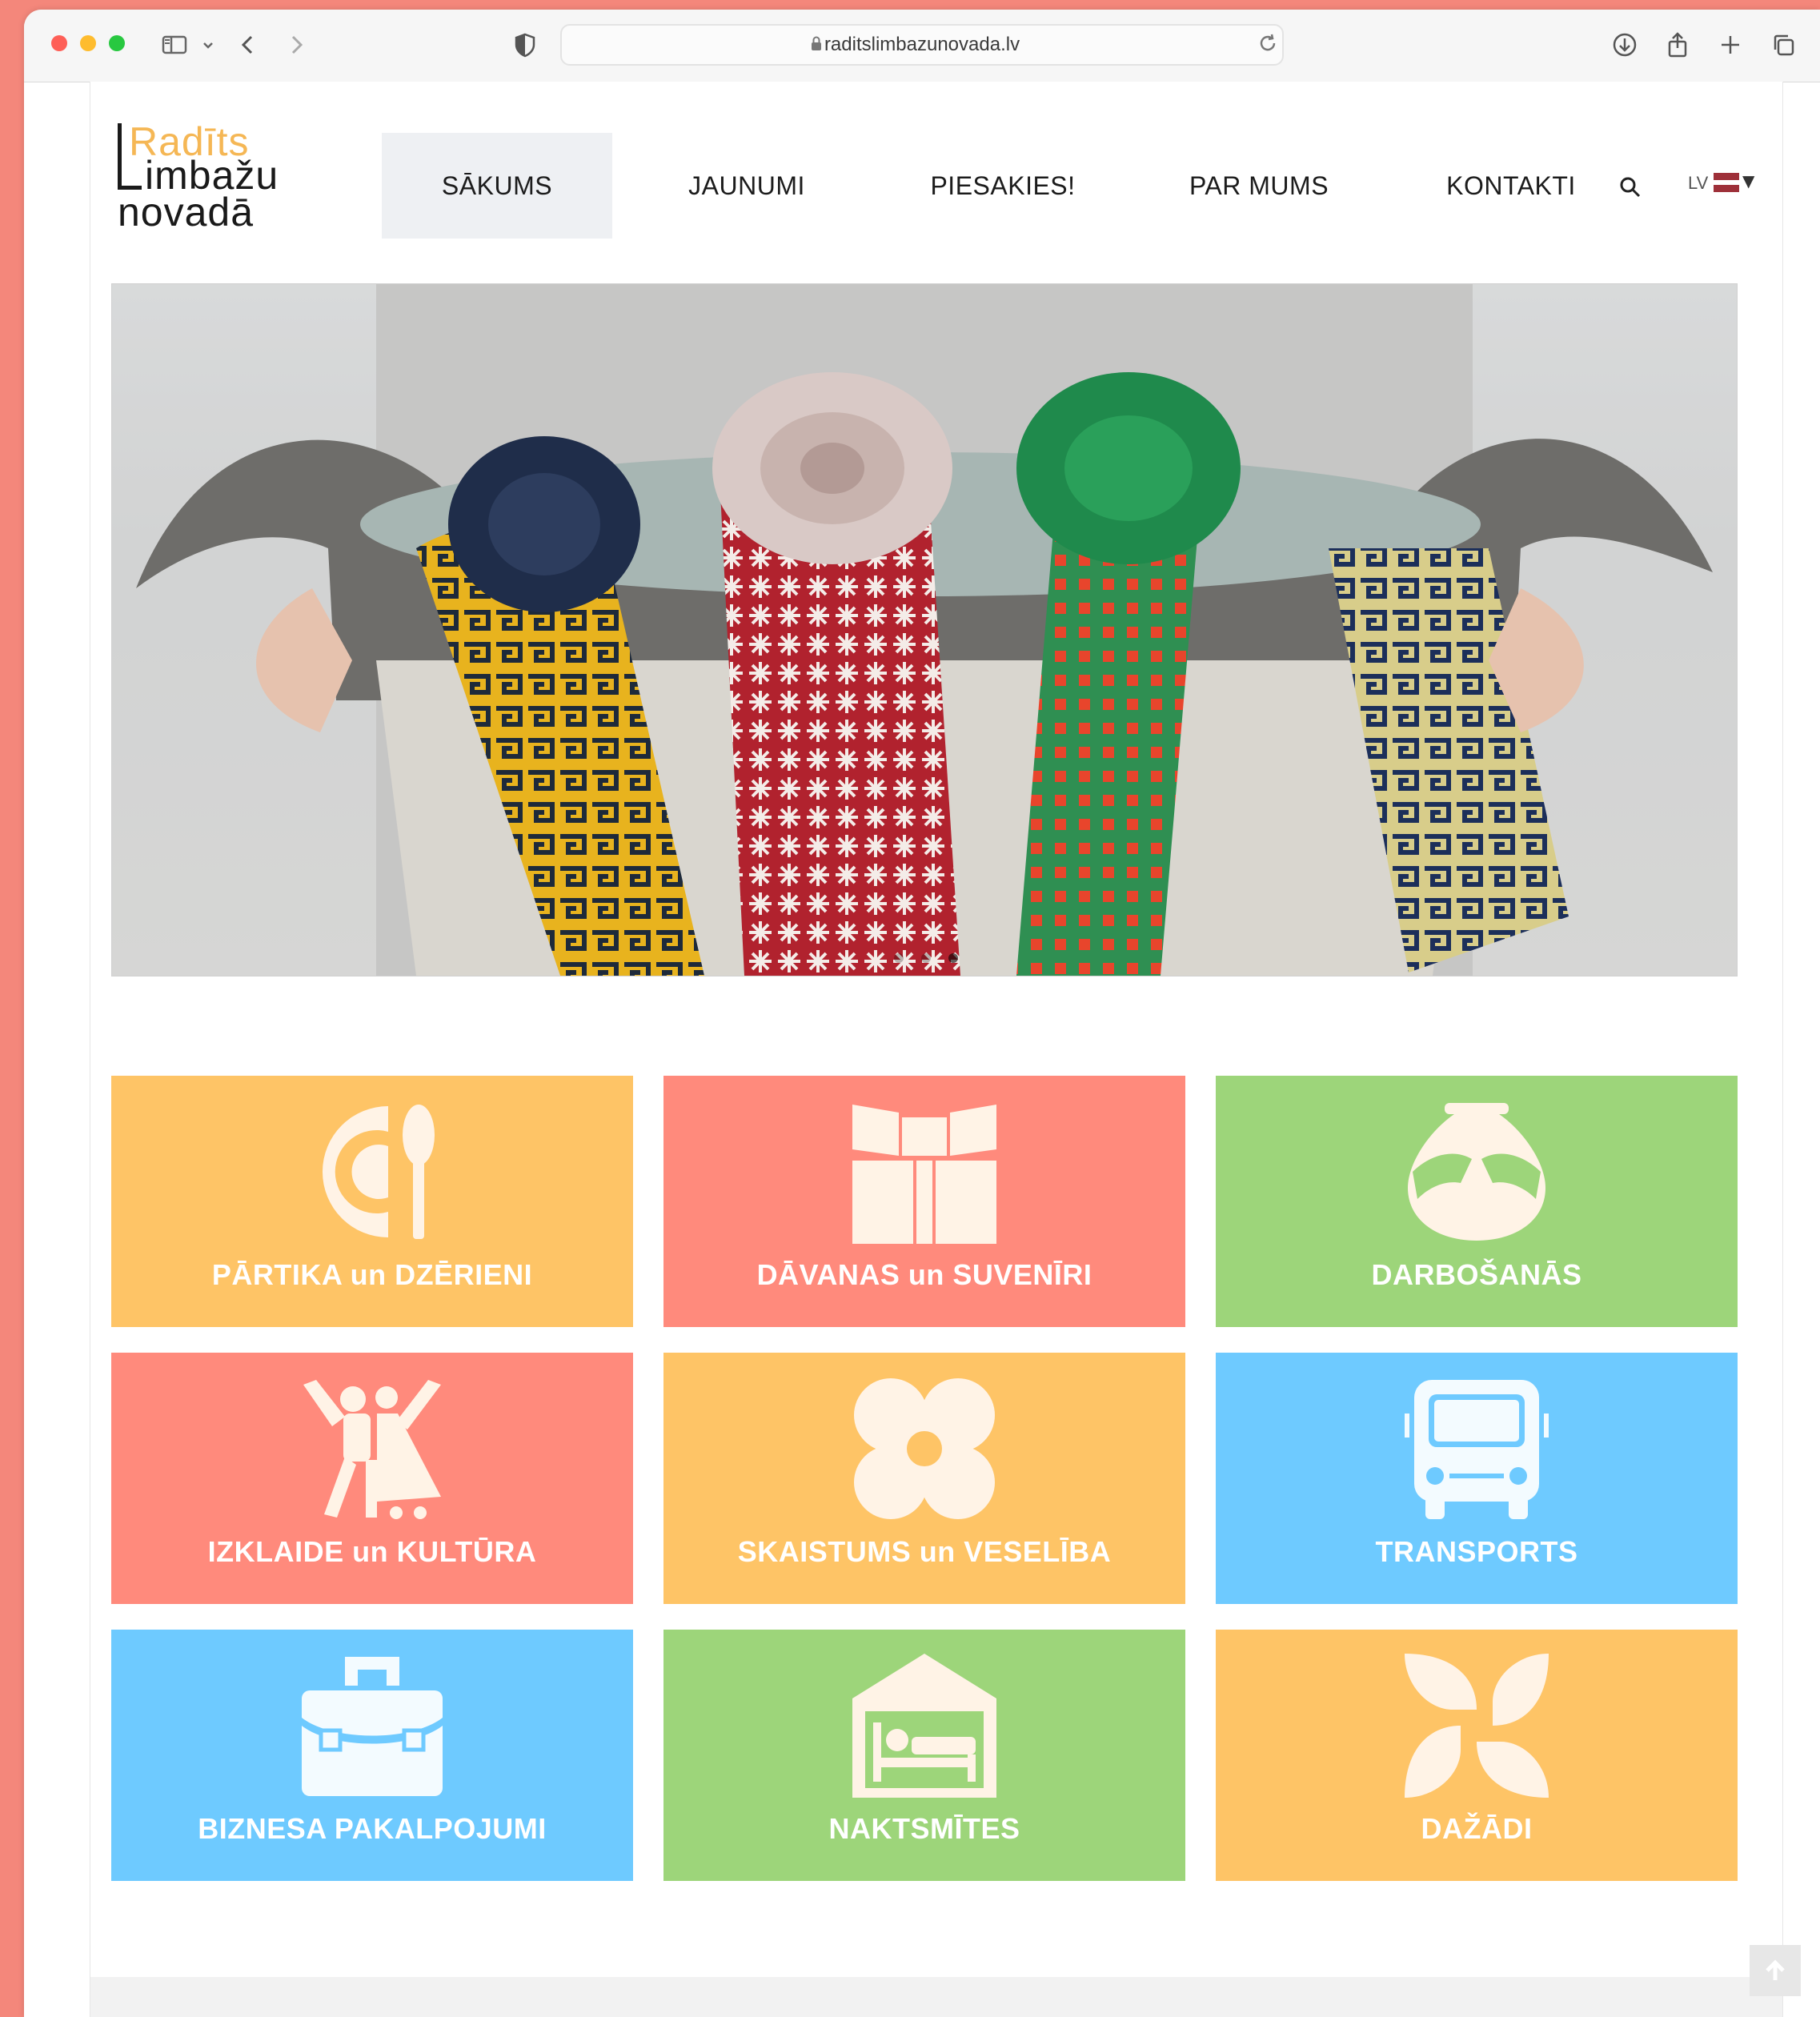 The width and height of the screenshot is (1820, 2017). I want to click on slider-dots, so click(935, 959).